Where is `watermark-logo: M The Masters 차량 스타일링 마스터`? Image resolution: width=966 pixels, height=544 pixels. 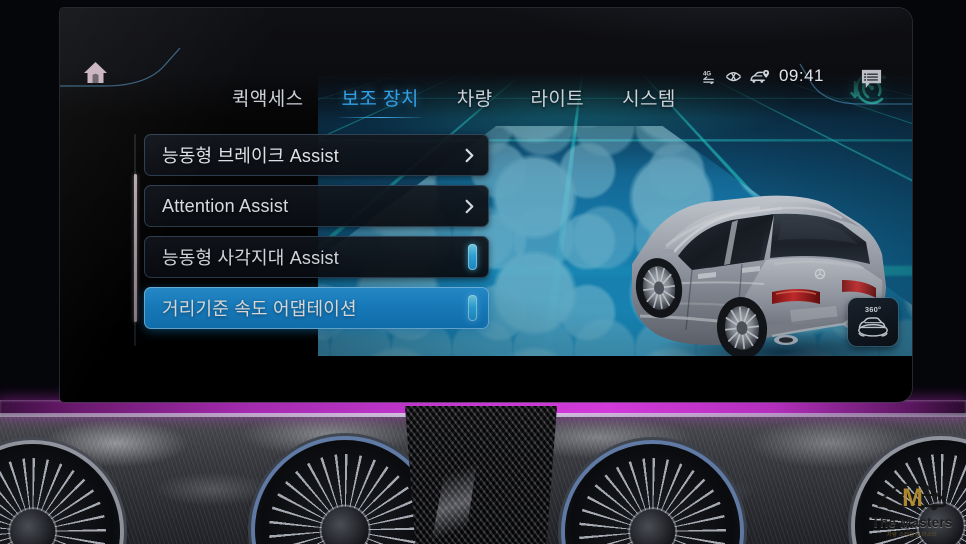
watermark-logo: M The Masters 차량 스타일링 마스터 is located at coordinates (912, 495).